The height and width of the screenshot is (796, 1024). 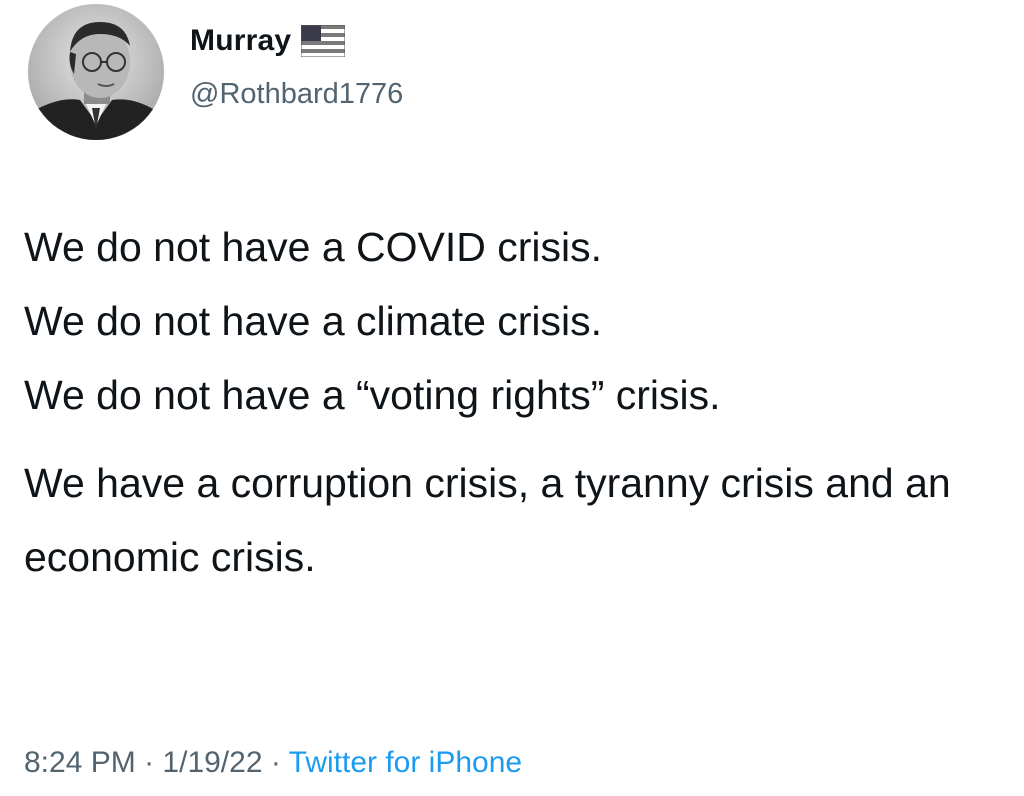 What do you see at coordinates (405, 762) in the screenshot?
I see `tweet-source-link: Twitter for iPhone` at bounding box center [405, 762].